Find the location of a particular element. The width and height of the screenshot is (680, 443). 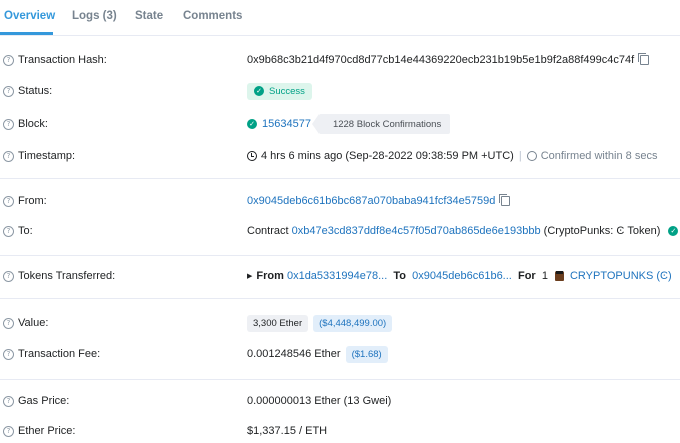

value-ether: 3,300 Ether is located at coordinates (278, 323).